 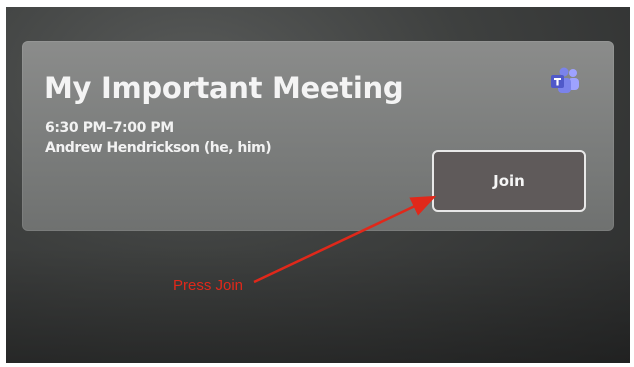 What do you see at coordinates (565, 80) in the screenshot?
I see `microsoft-teams-icon` at bounding box center [565, 80].